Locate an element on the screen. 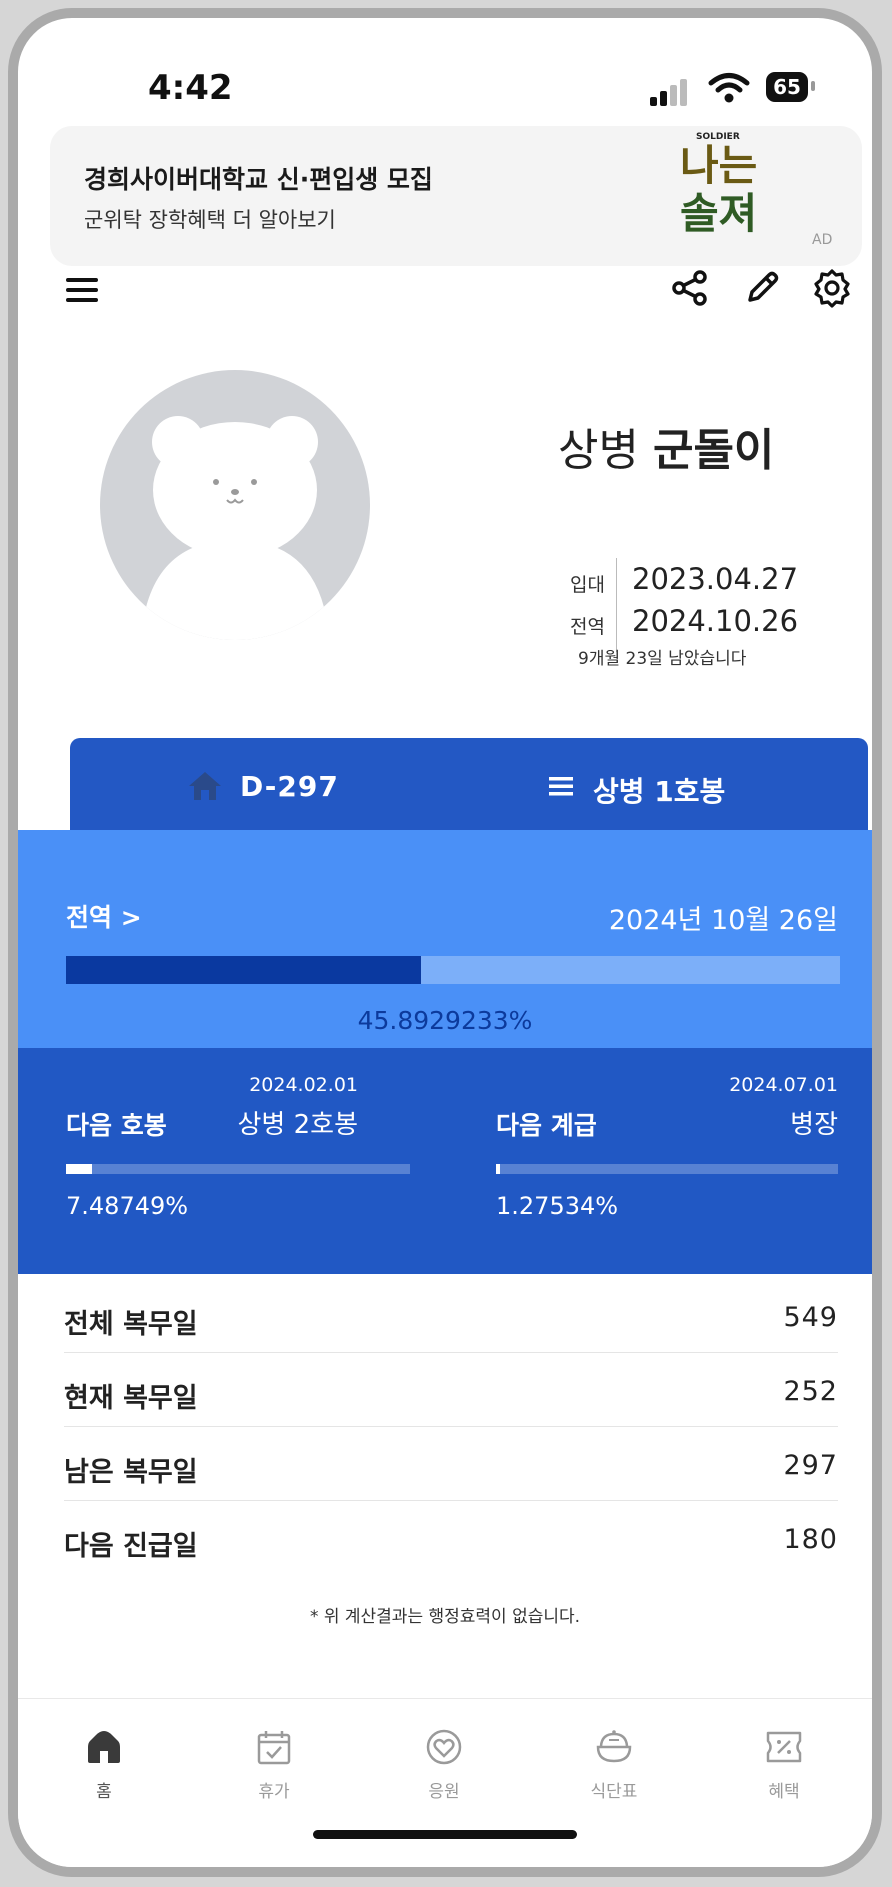 The image size is (892, 1887). next-step-fill is located at coordinates (79, 1169).